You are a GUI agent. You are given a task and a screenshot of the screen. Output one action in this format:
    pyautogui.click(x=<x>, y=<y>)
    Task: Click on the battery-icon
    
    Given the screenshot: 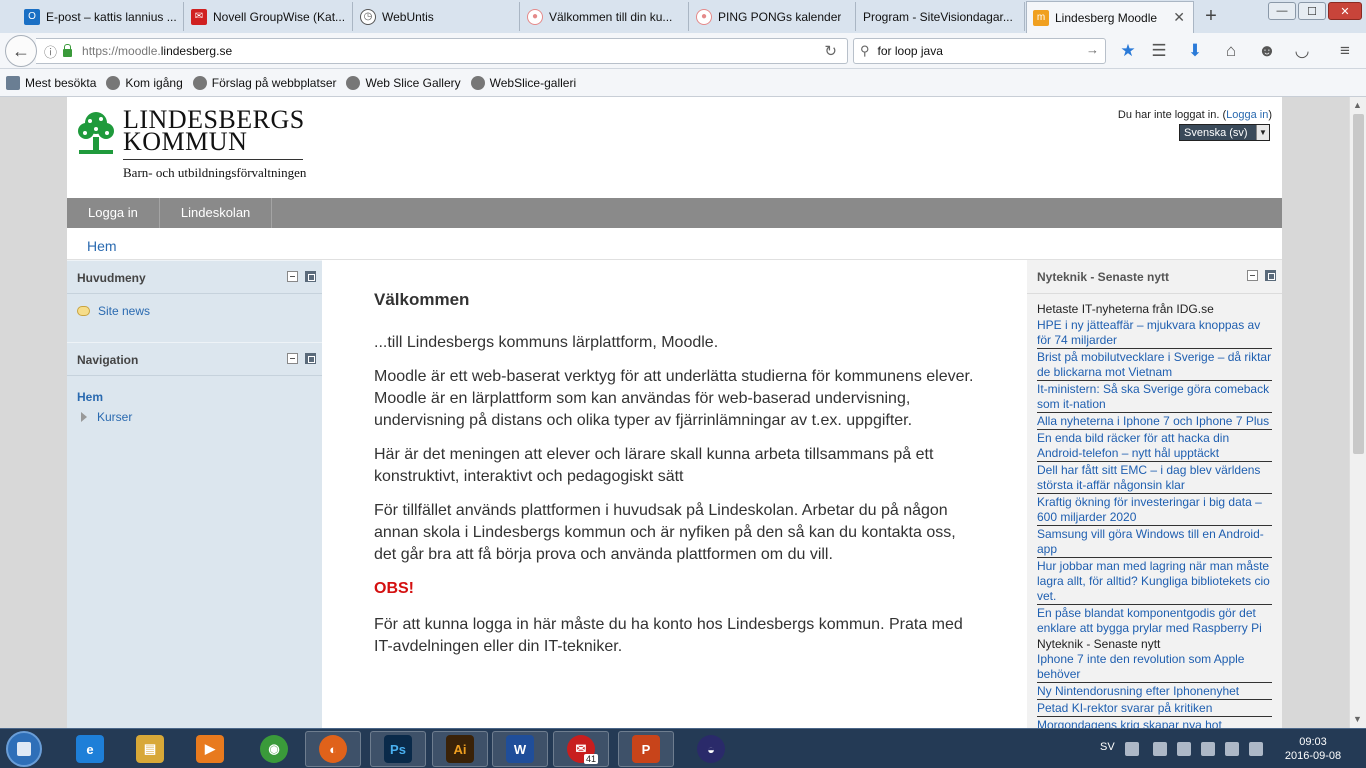 What is the action you would take?
    pyautogui.click(x=1208, y=749)
    